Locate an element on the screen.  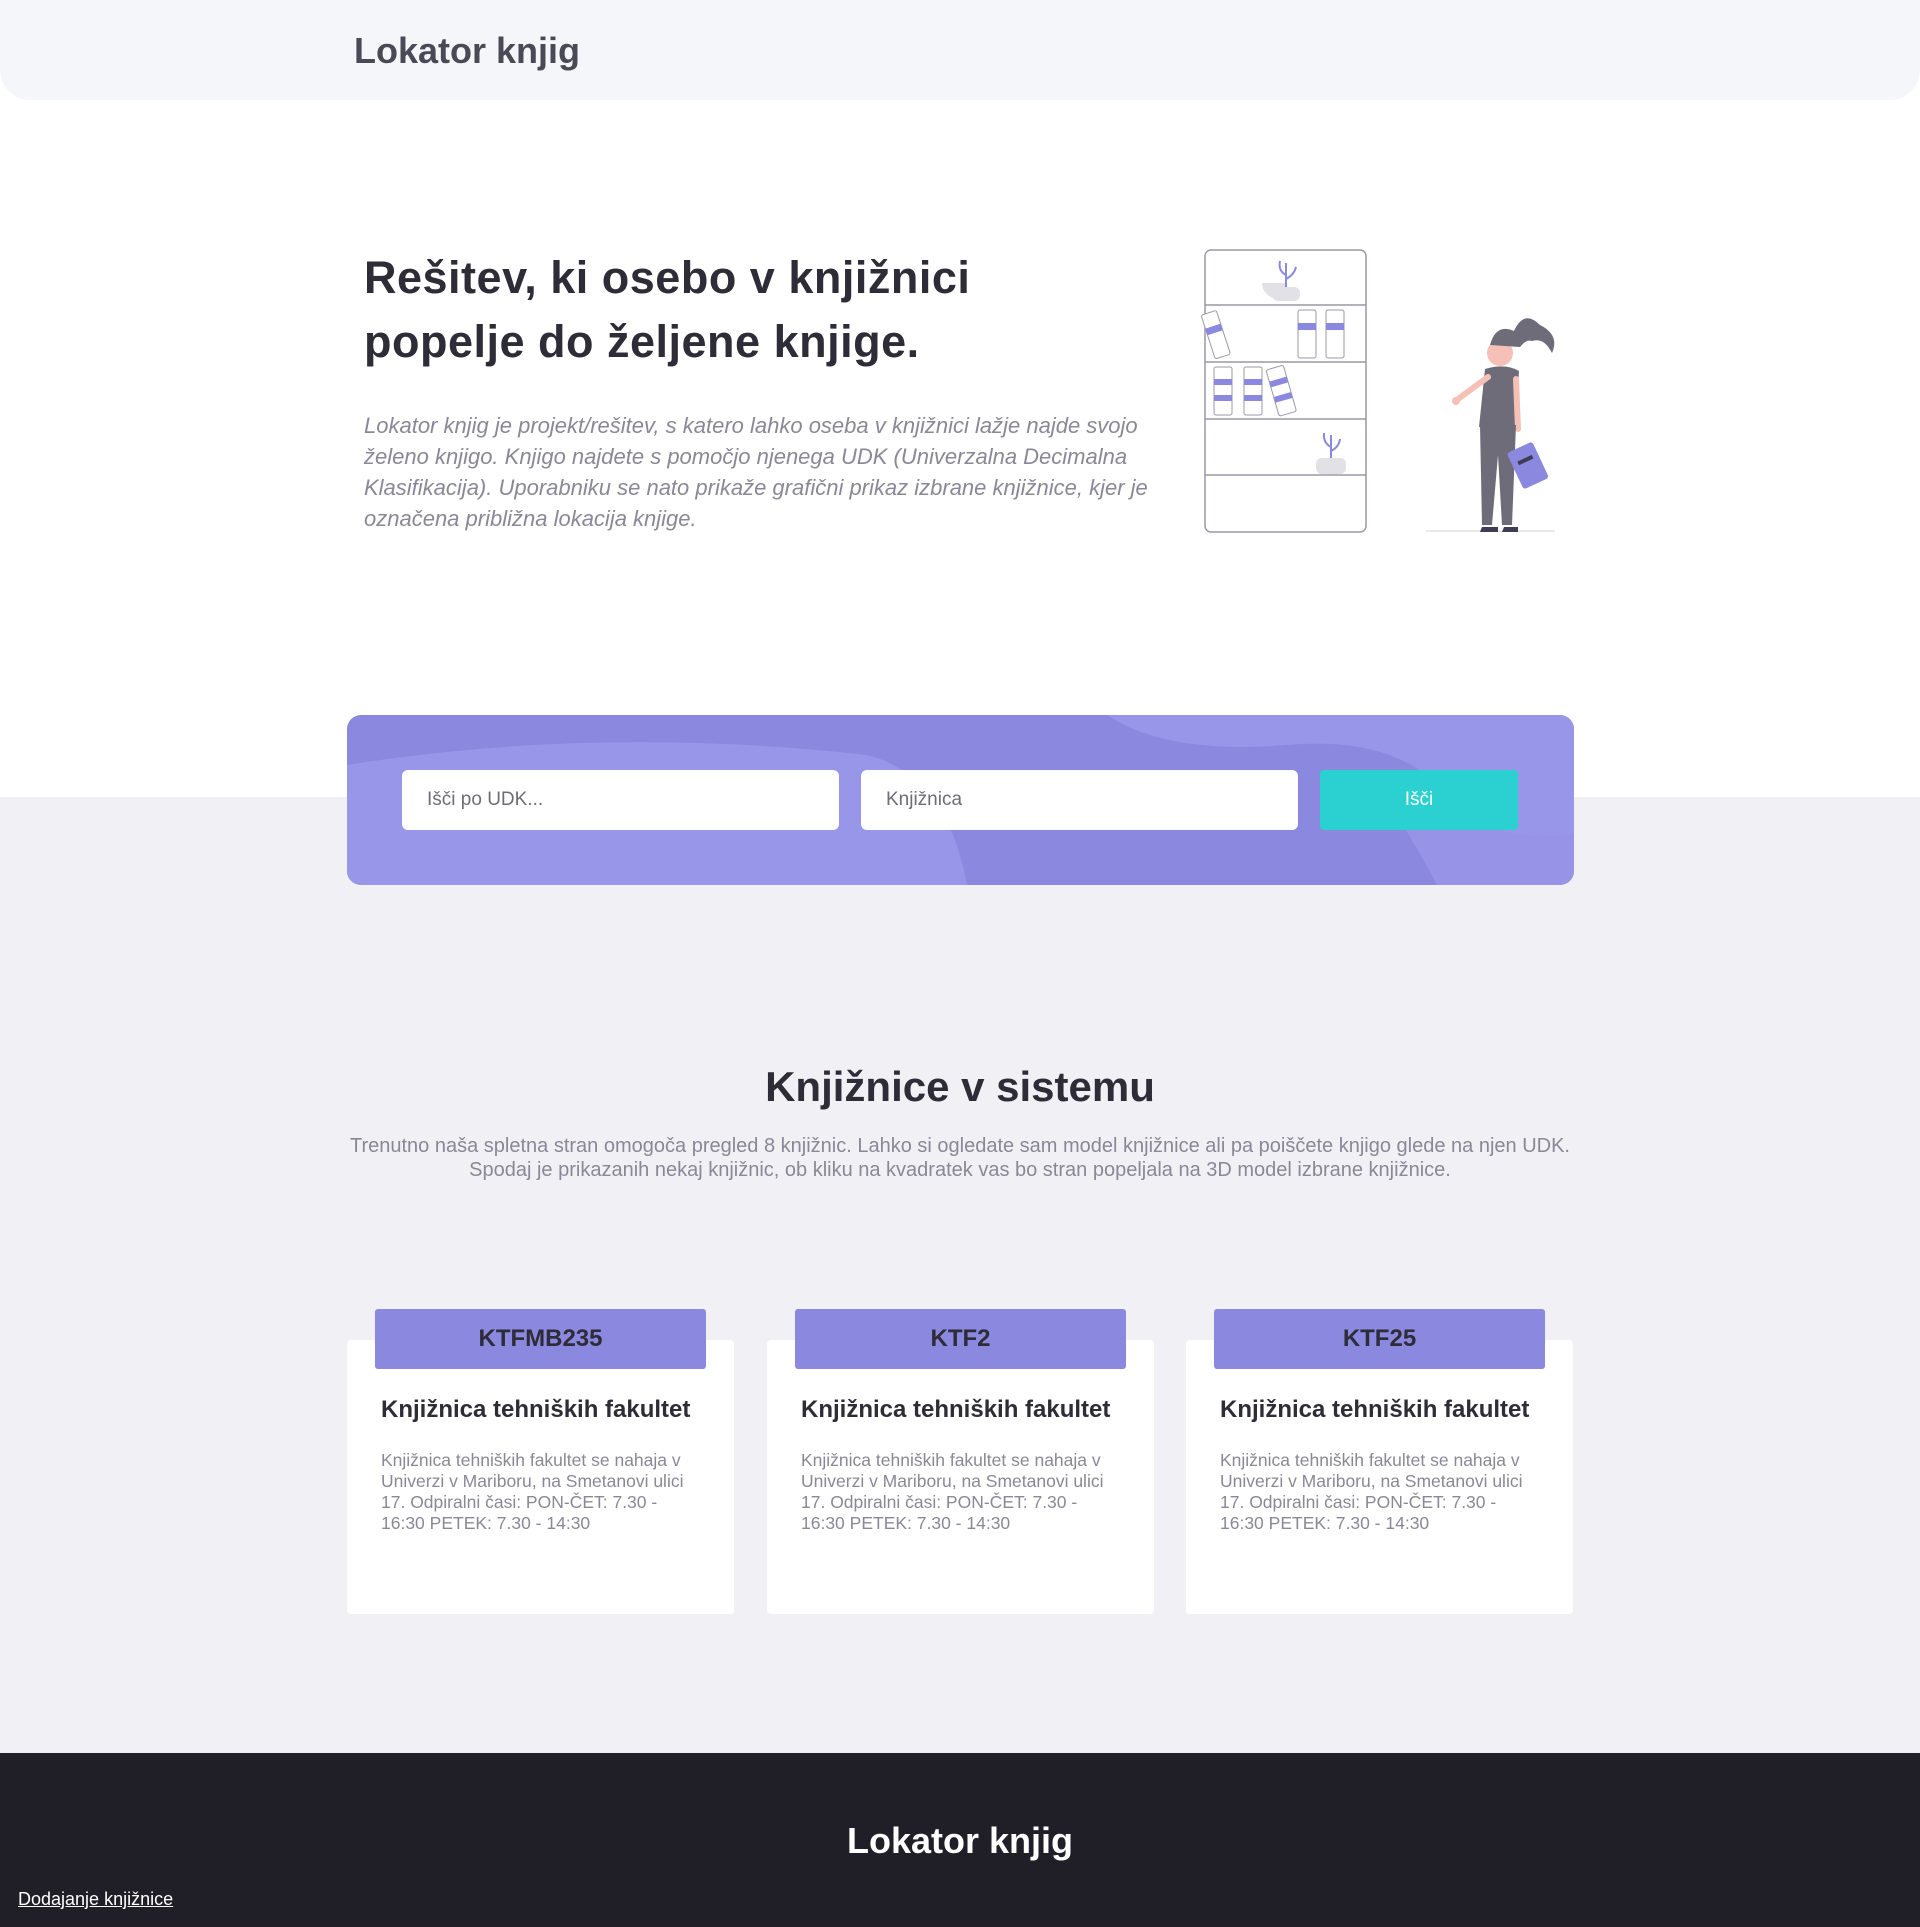
libraries-section-title: Knjižnice v sistemu is located at coordinates (960, 1086).